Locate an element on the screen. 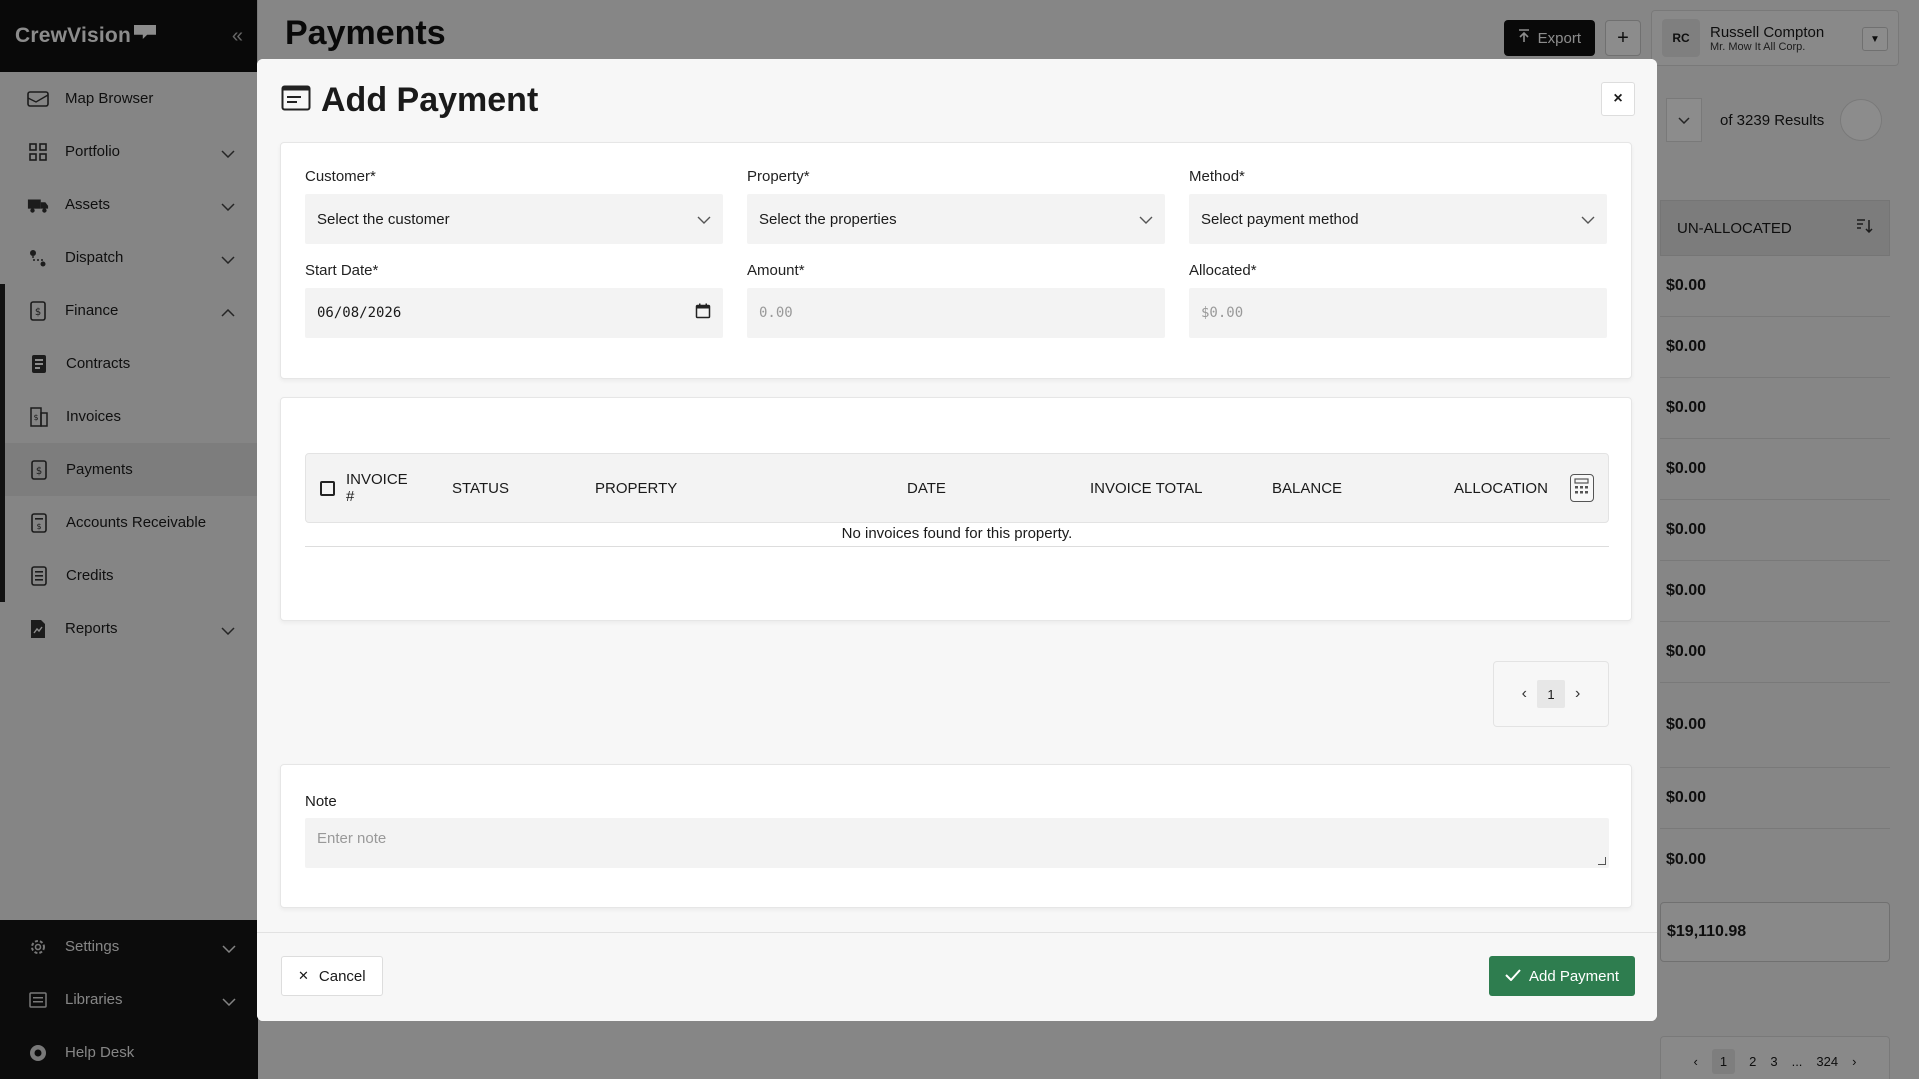 The width and height of the screenshot is (1919, 1079). add-payment-button: Add Payment is located at coordinates (1562, 976).